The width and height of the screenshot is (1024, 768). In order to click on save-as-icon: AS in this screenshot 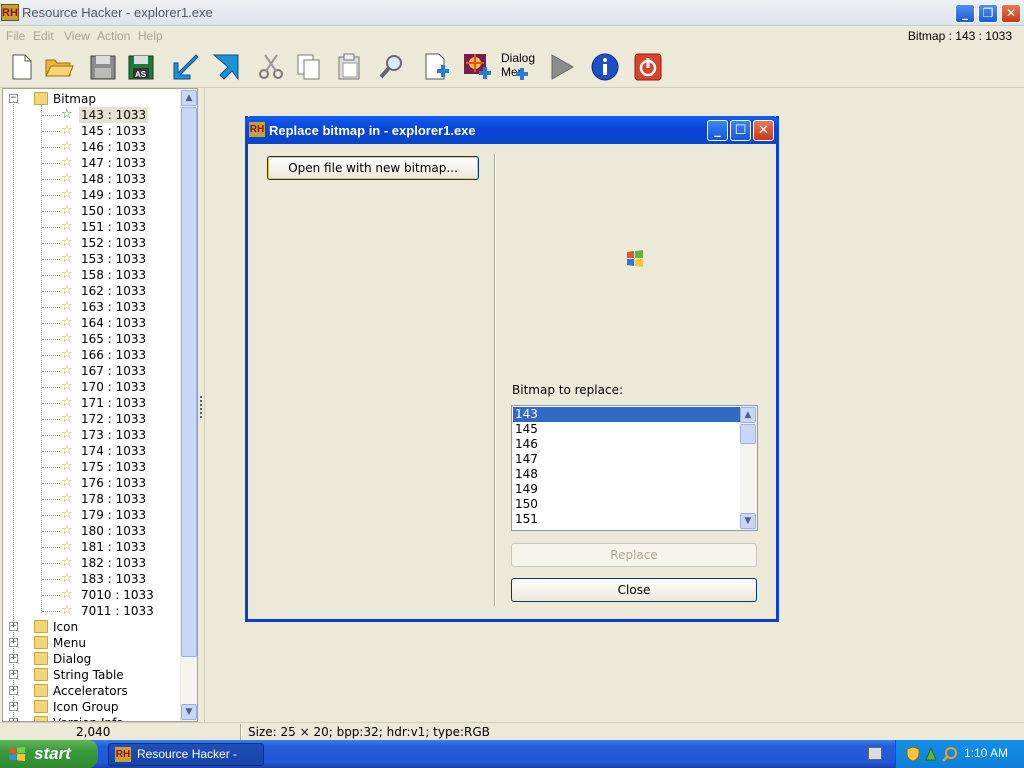, I will do `click(141, 67)`.